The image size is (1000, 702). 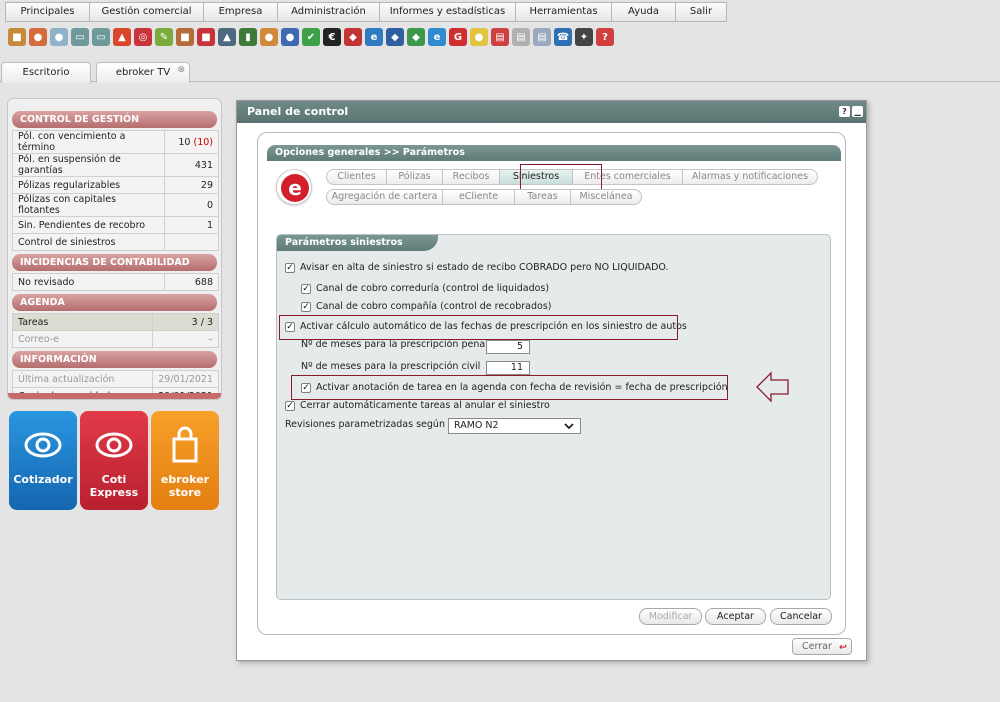 I want to click on row-value: 29/01/2021, so click(x=185, y=379).